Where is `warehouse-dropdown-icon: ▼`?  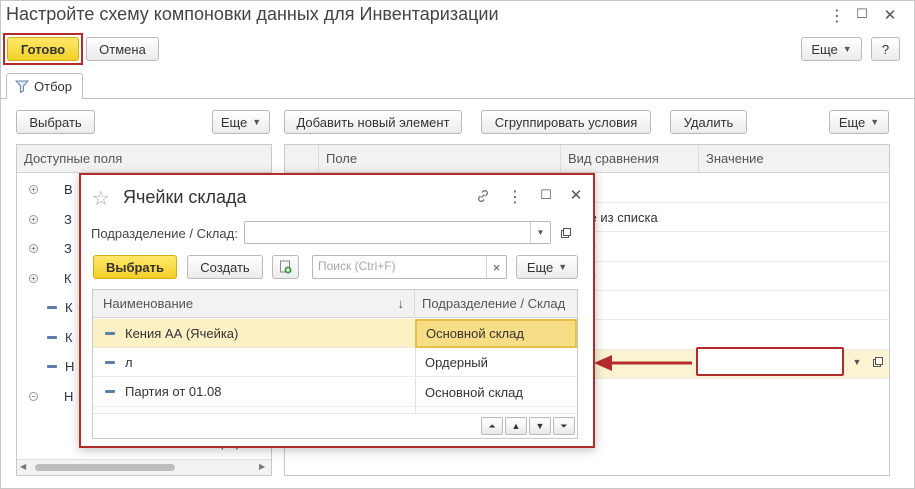
warehouse-dropdown-icon: ▼ is located at coordinates (540, 232).